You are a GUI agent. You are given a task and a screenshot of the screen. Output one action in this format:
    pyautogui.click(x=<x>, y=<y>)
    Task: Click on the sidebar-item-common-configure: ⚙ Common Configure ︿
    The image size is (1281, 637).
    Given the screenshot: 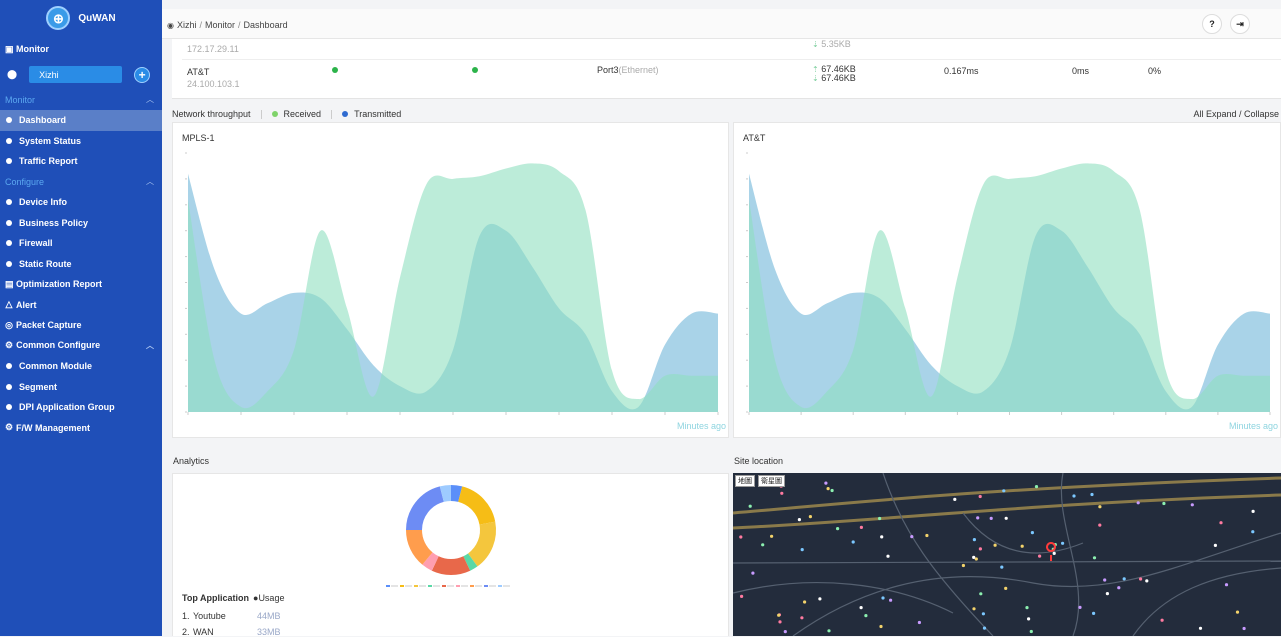 What is the action you would take?
    pyautogui.click(x=81, y=346)
    